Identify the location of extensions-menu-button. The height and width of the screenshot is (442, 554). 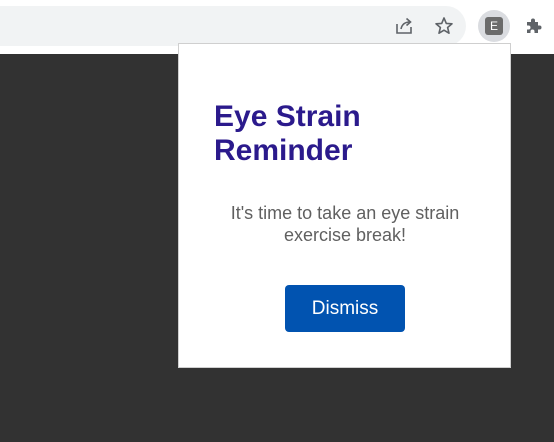
(533, 26).